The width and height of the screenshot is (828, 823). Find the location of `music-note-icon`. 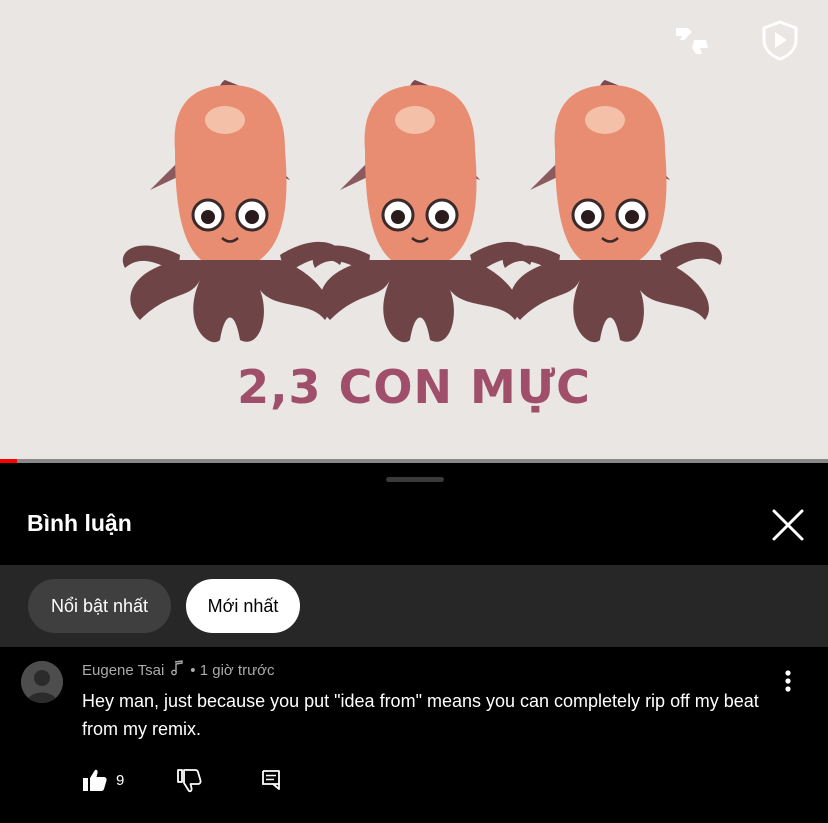

music-note-icon is located at coordinates (177, 670).